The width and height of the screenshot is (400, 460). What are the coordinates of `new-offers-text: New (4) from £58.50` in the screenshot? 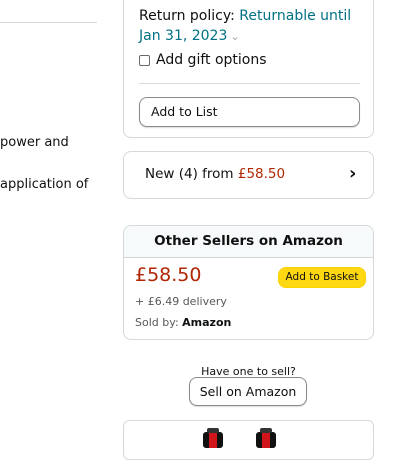 It's located at (215, 174).